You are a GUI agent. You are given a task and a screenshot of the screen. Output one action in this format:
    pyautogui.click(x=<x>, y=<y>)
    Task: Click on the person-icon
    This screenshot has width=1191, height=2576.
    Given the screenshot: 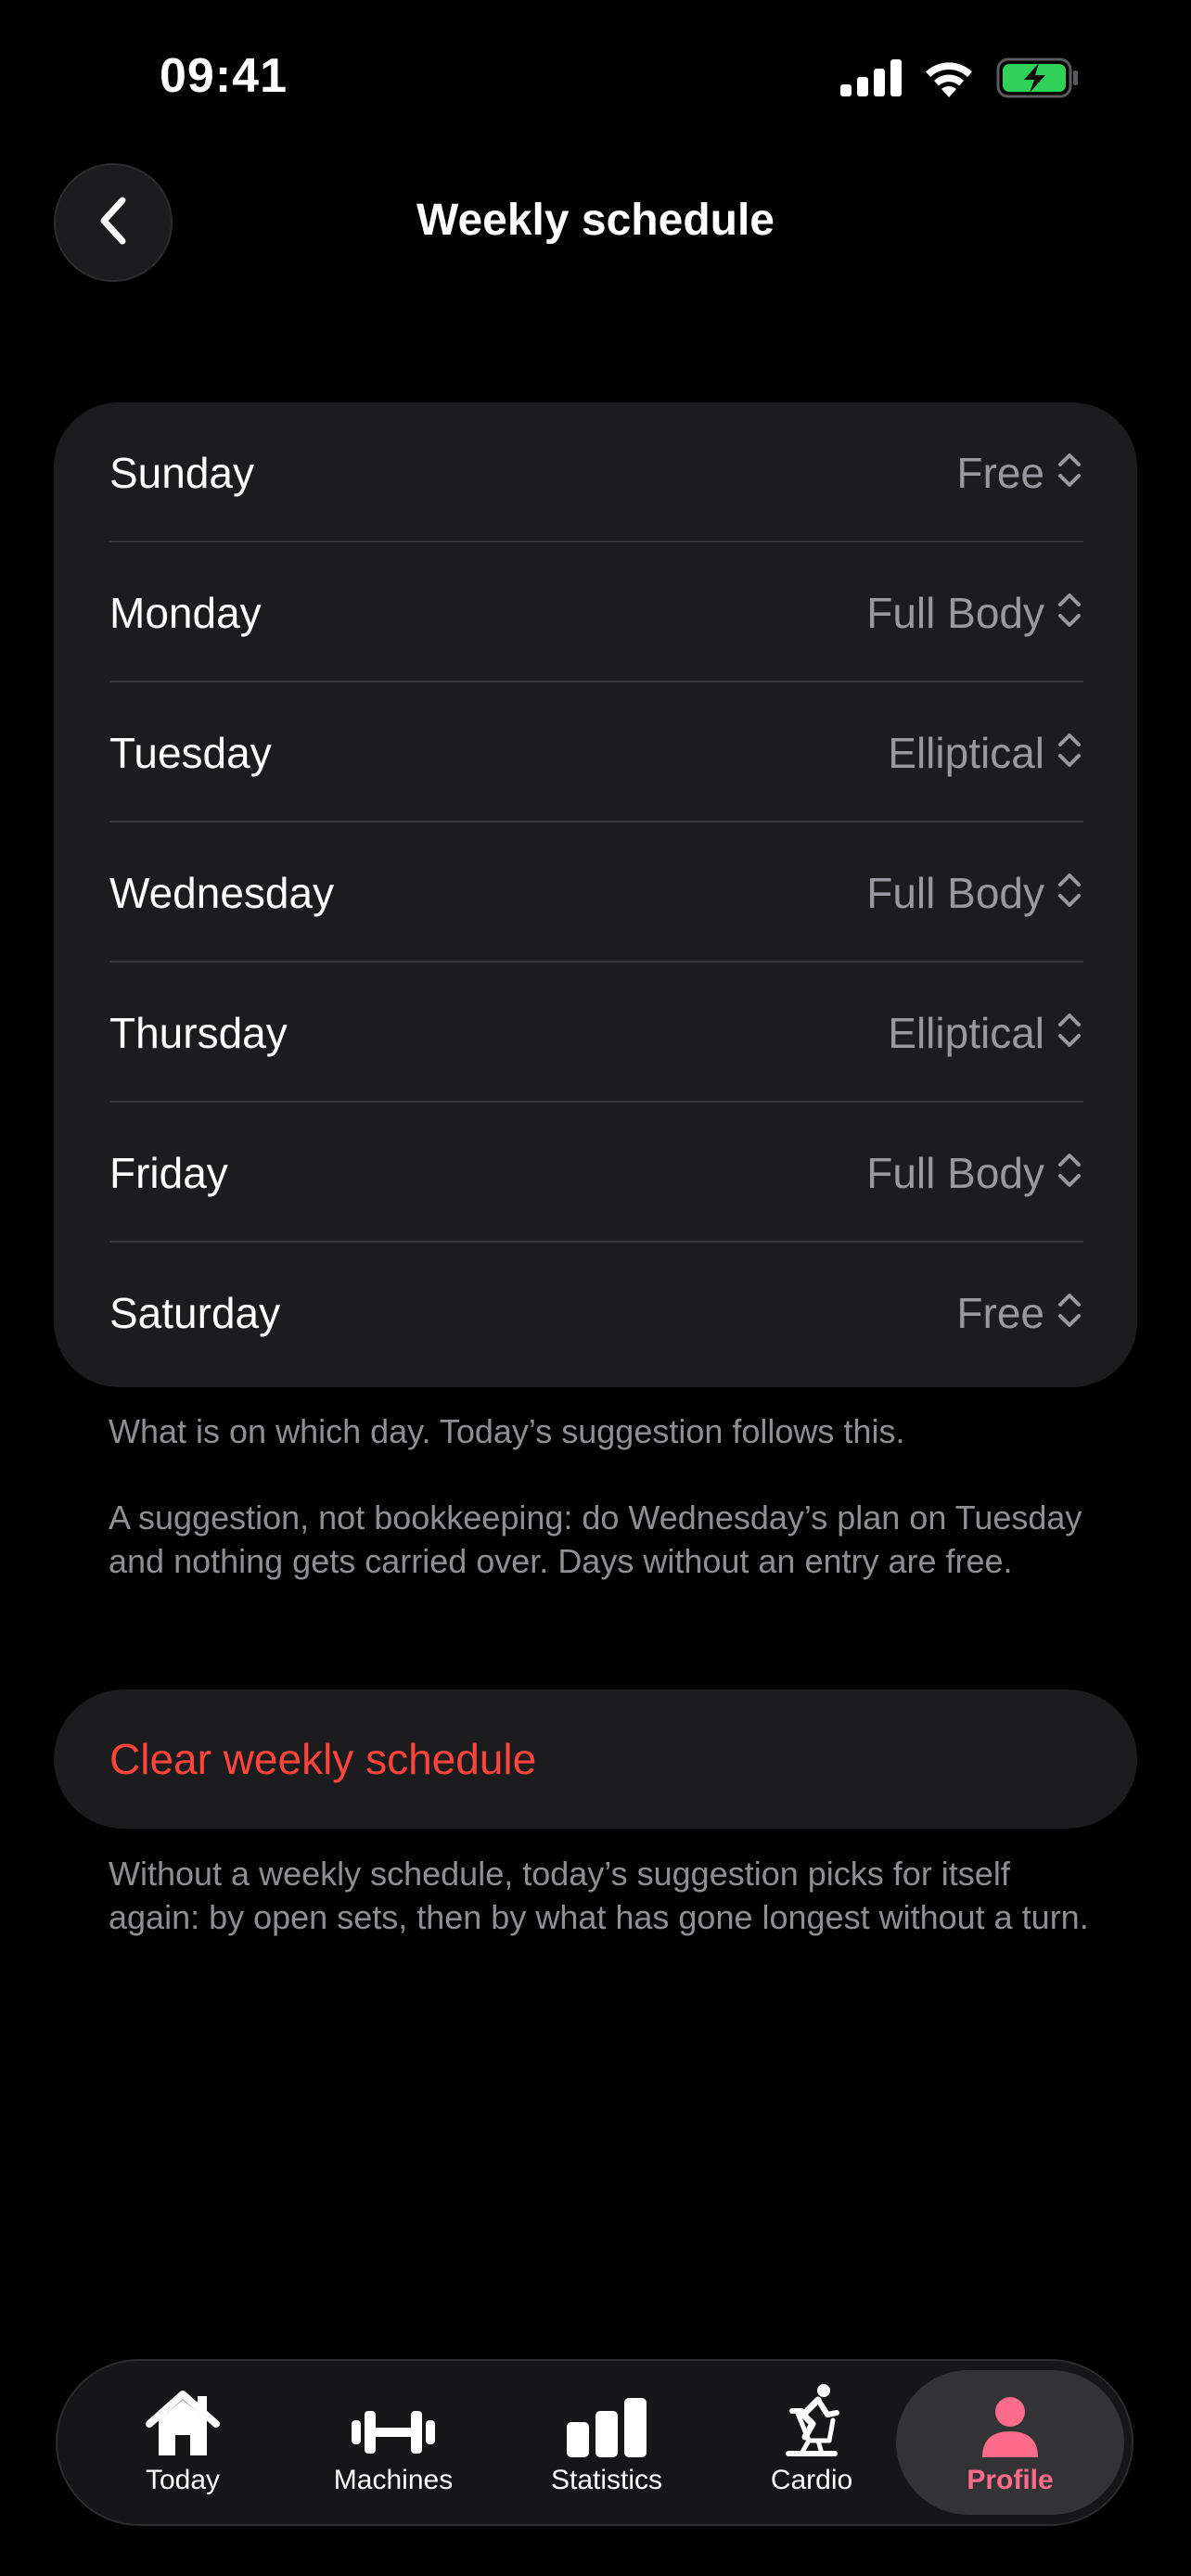 What is the action you would take?
    pyautogui.click(x=1010, y=2419)
    